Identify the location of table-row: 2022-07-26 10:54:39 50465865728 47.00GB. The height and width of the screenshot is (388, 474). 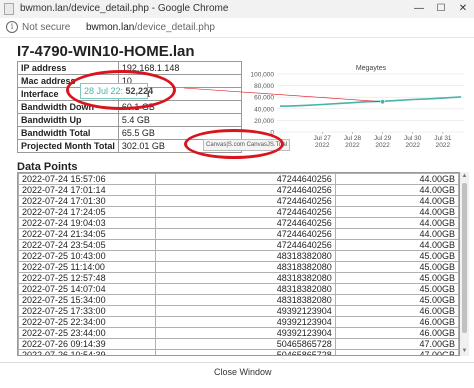
(238, 352).